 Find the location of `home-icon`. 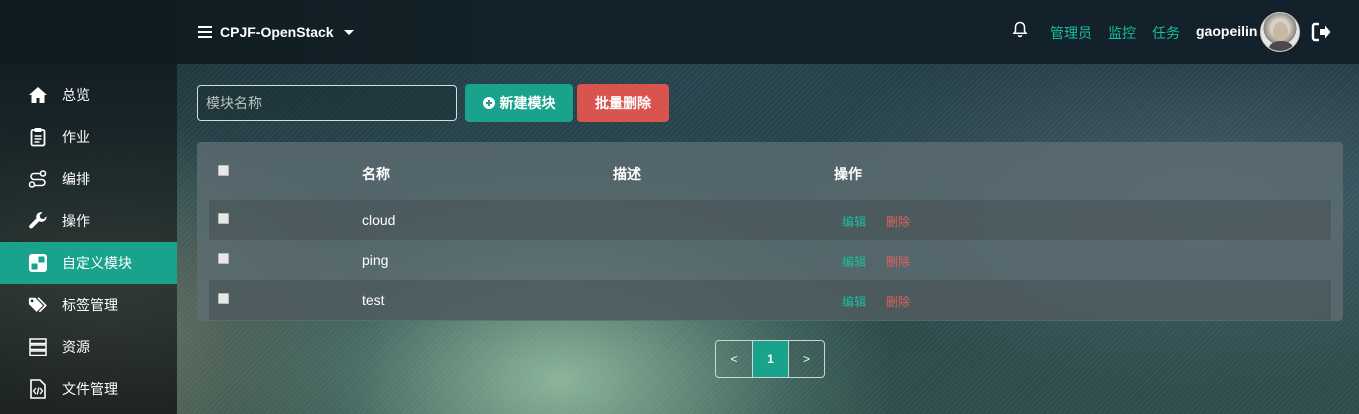

home-icon is located at coordinates (38, 95).